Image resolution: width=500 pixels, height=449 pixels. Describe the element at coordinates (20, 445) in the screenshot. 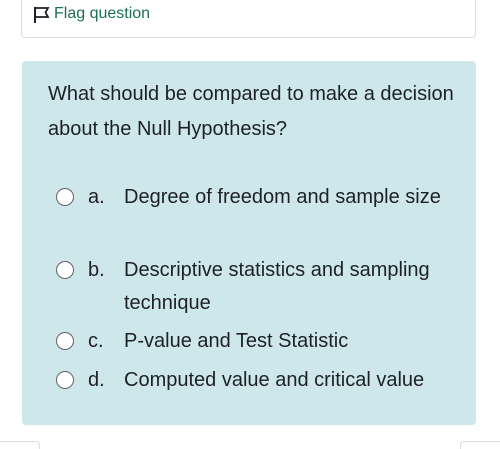

I see `next-card-edge-left` at that location.